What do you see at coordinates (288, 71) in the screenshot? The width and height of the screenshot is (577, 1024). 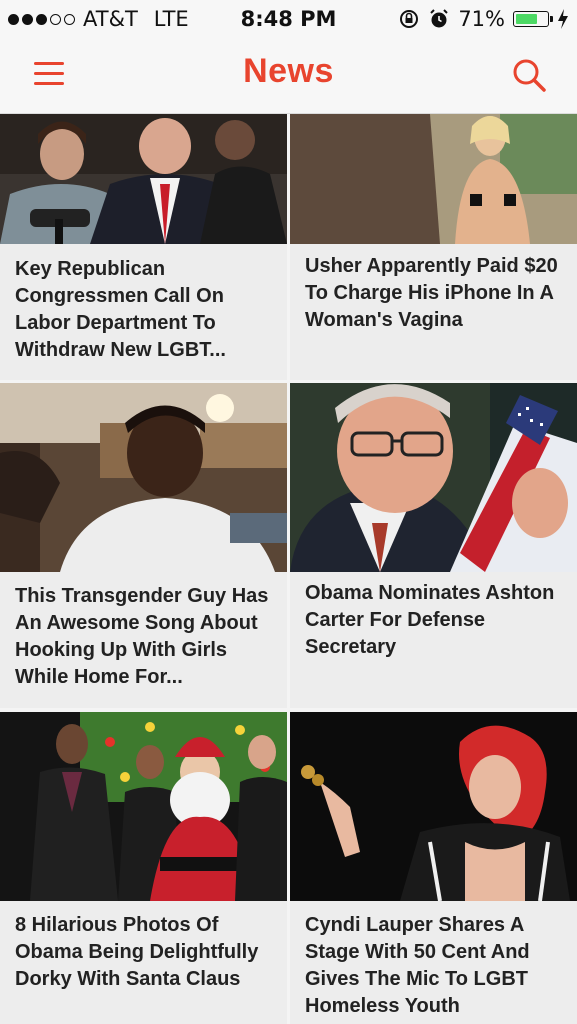 I see `page-title: News` at bounding box center [288, 71].